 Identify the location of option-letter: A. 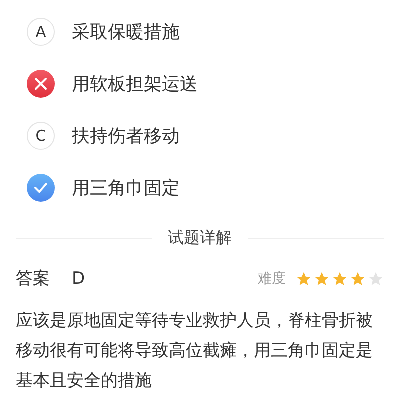
(41, 32).